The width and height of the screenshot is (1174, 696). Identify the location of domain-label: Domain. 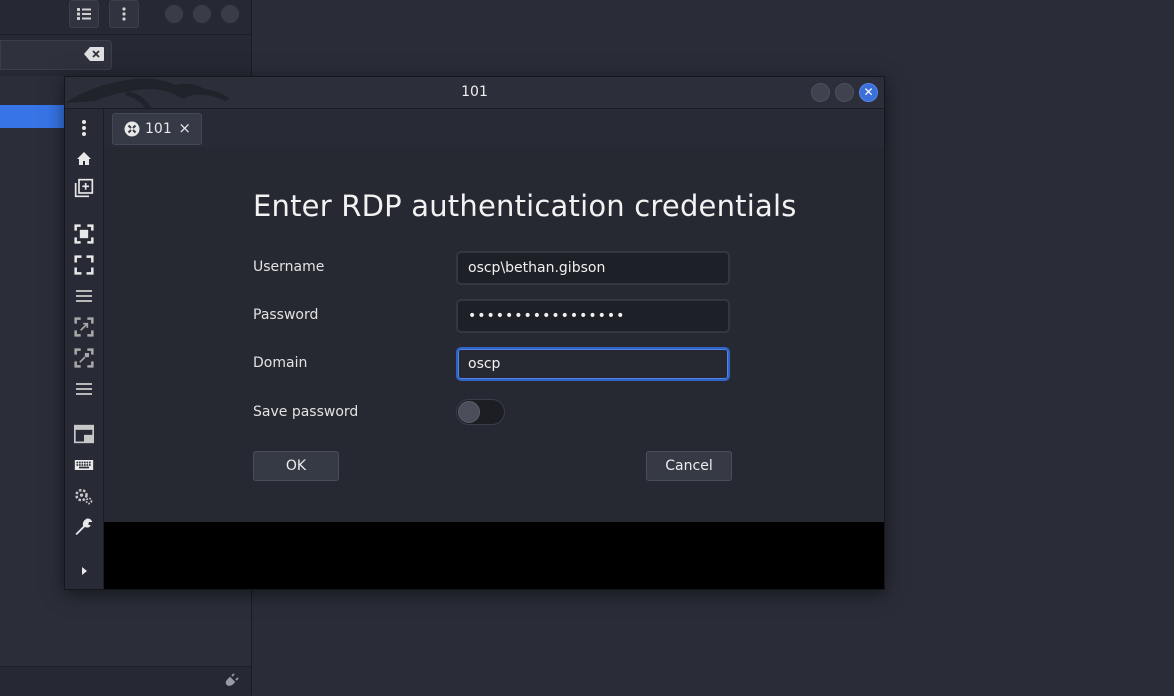
(280, 363).